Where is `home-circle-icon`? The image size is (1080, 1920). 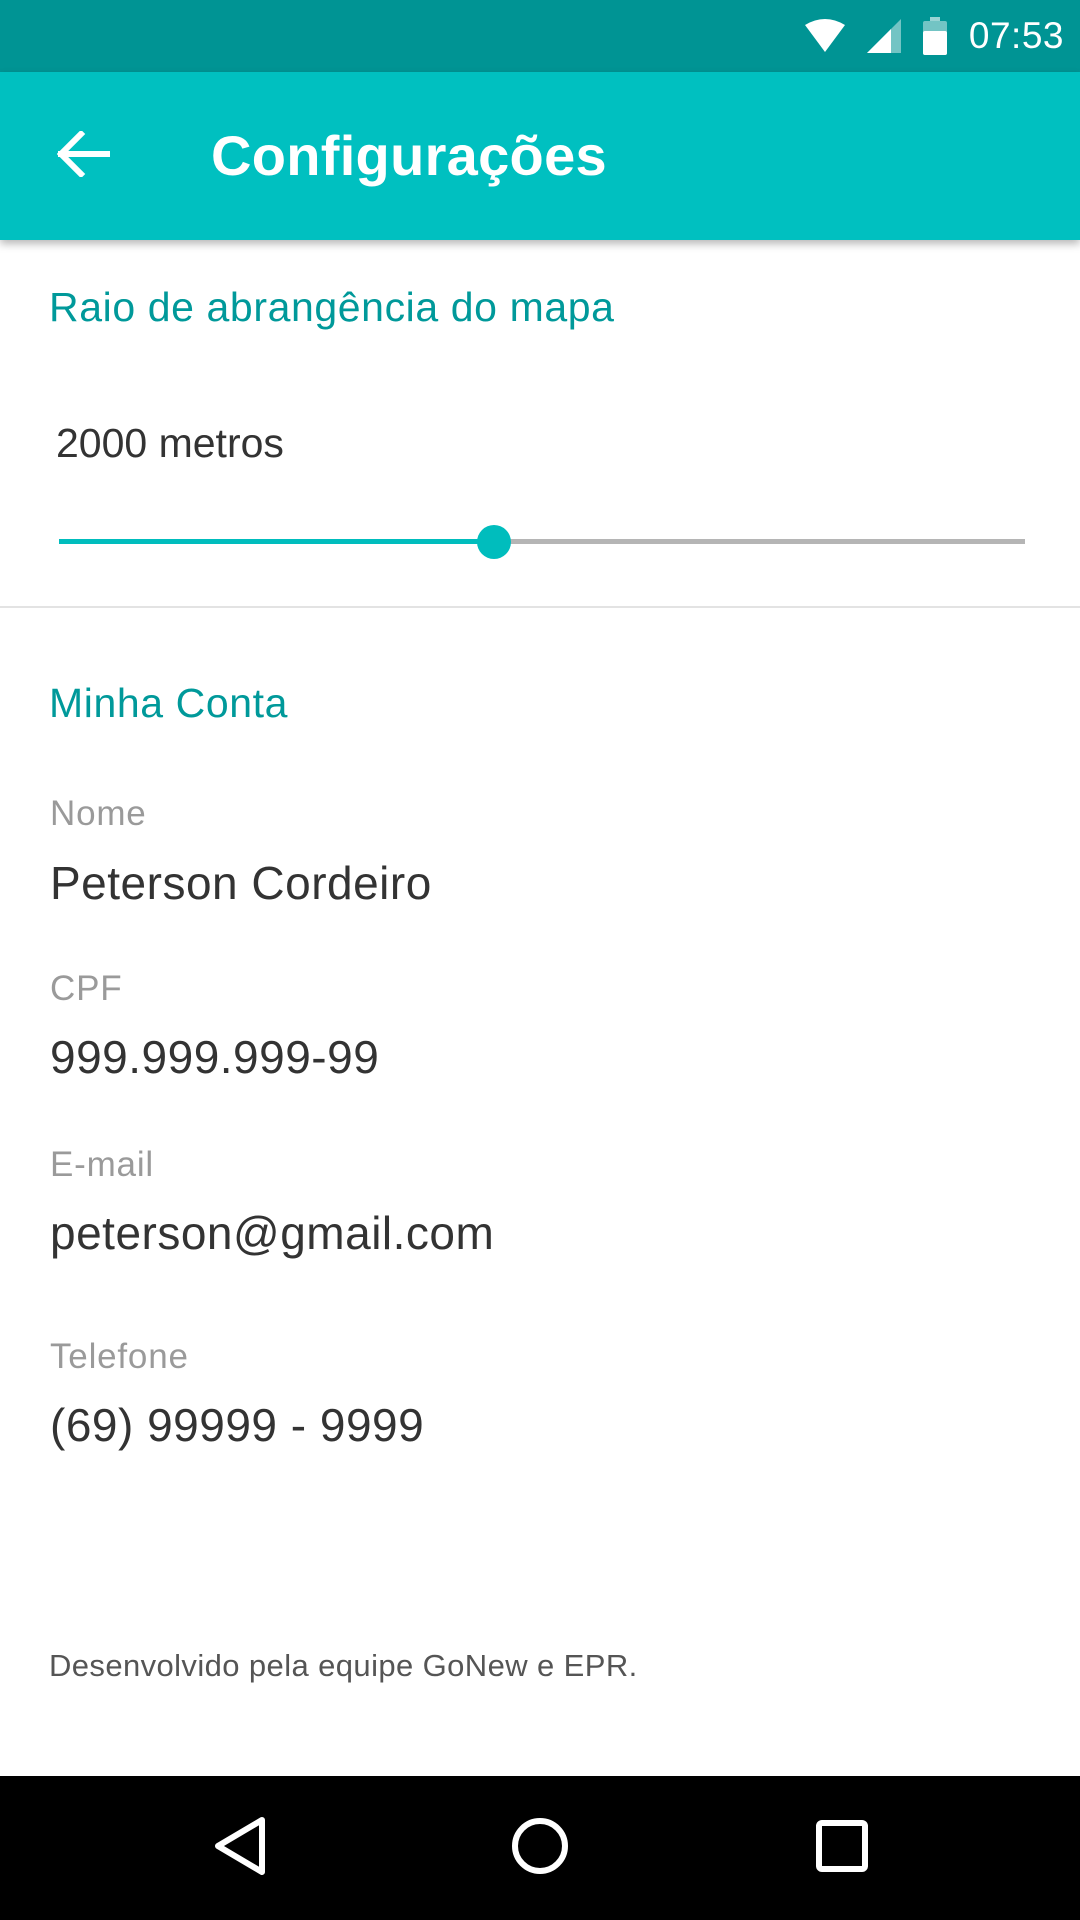
home-circle-icon is located at coordinates (540, 1848).